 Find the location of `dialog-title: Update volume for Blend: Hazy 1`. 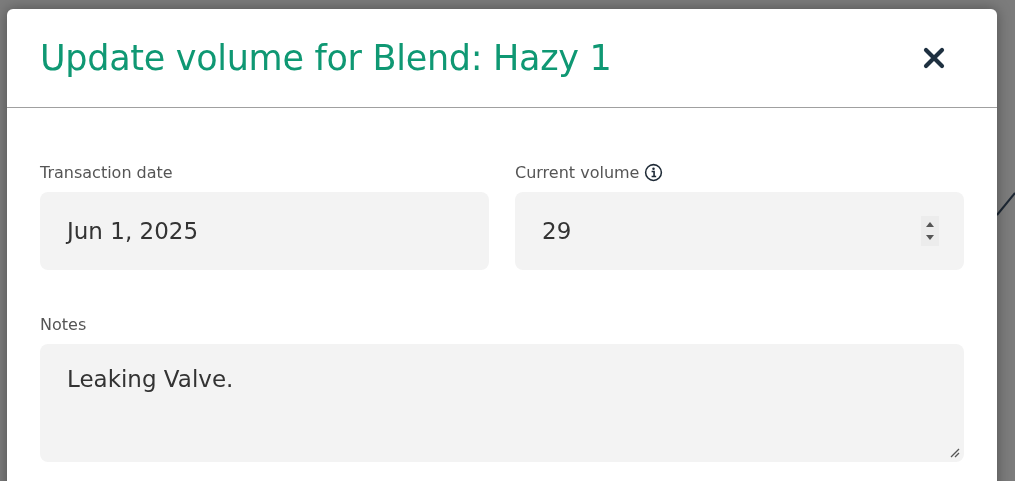

dialog-title: Update volume for Blend: Hazy 1 is located at coordinates (326, 58).